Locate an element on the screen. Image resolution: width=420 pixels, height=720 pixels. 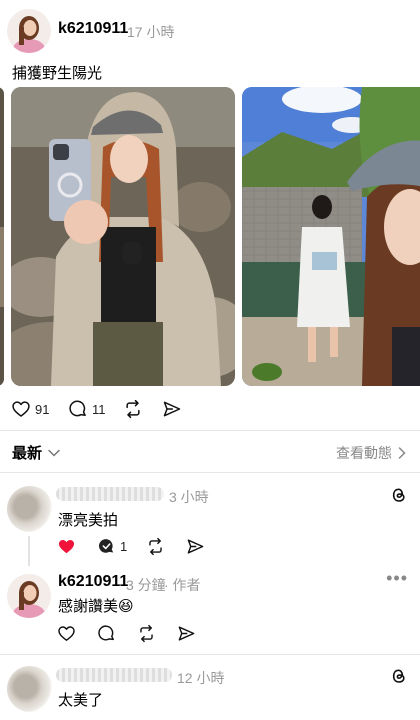
sort-dropdown: 最新 is located at coordinates (36, 452).